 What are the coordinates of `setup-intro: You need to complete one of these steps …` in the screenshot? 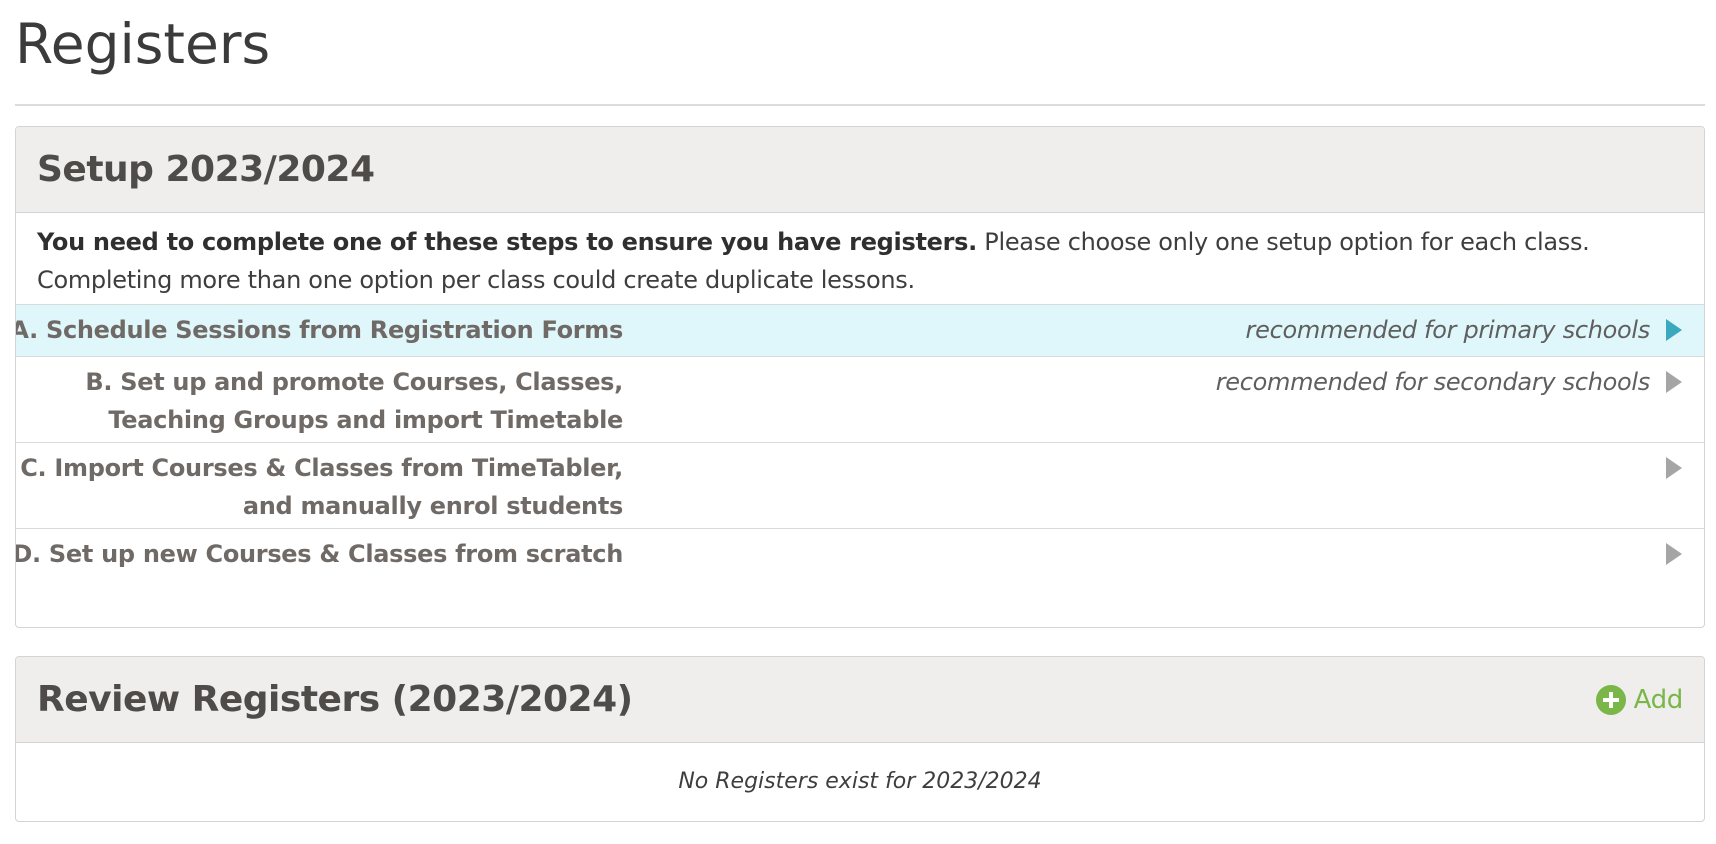 It's located at (862, 261).